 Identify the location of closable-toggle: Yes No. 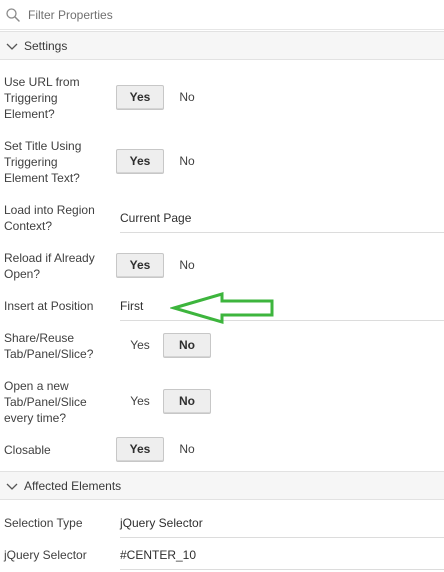
(171, 450).